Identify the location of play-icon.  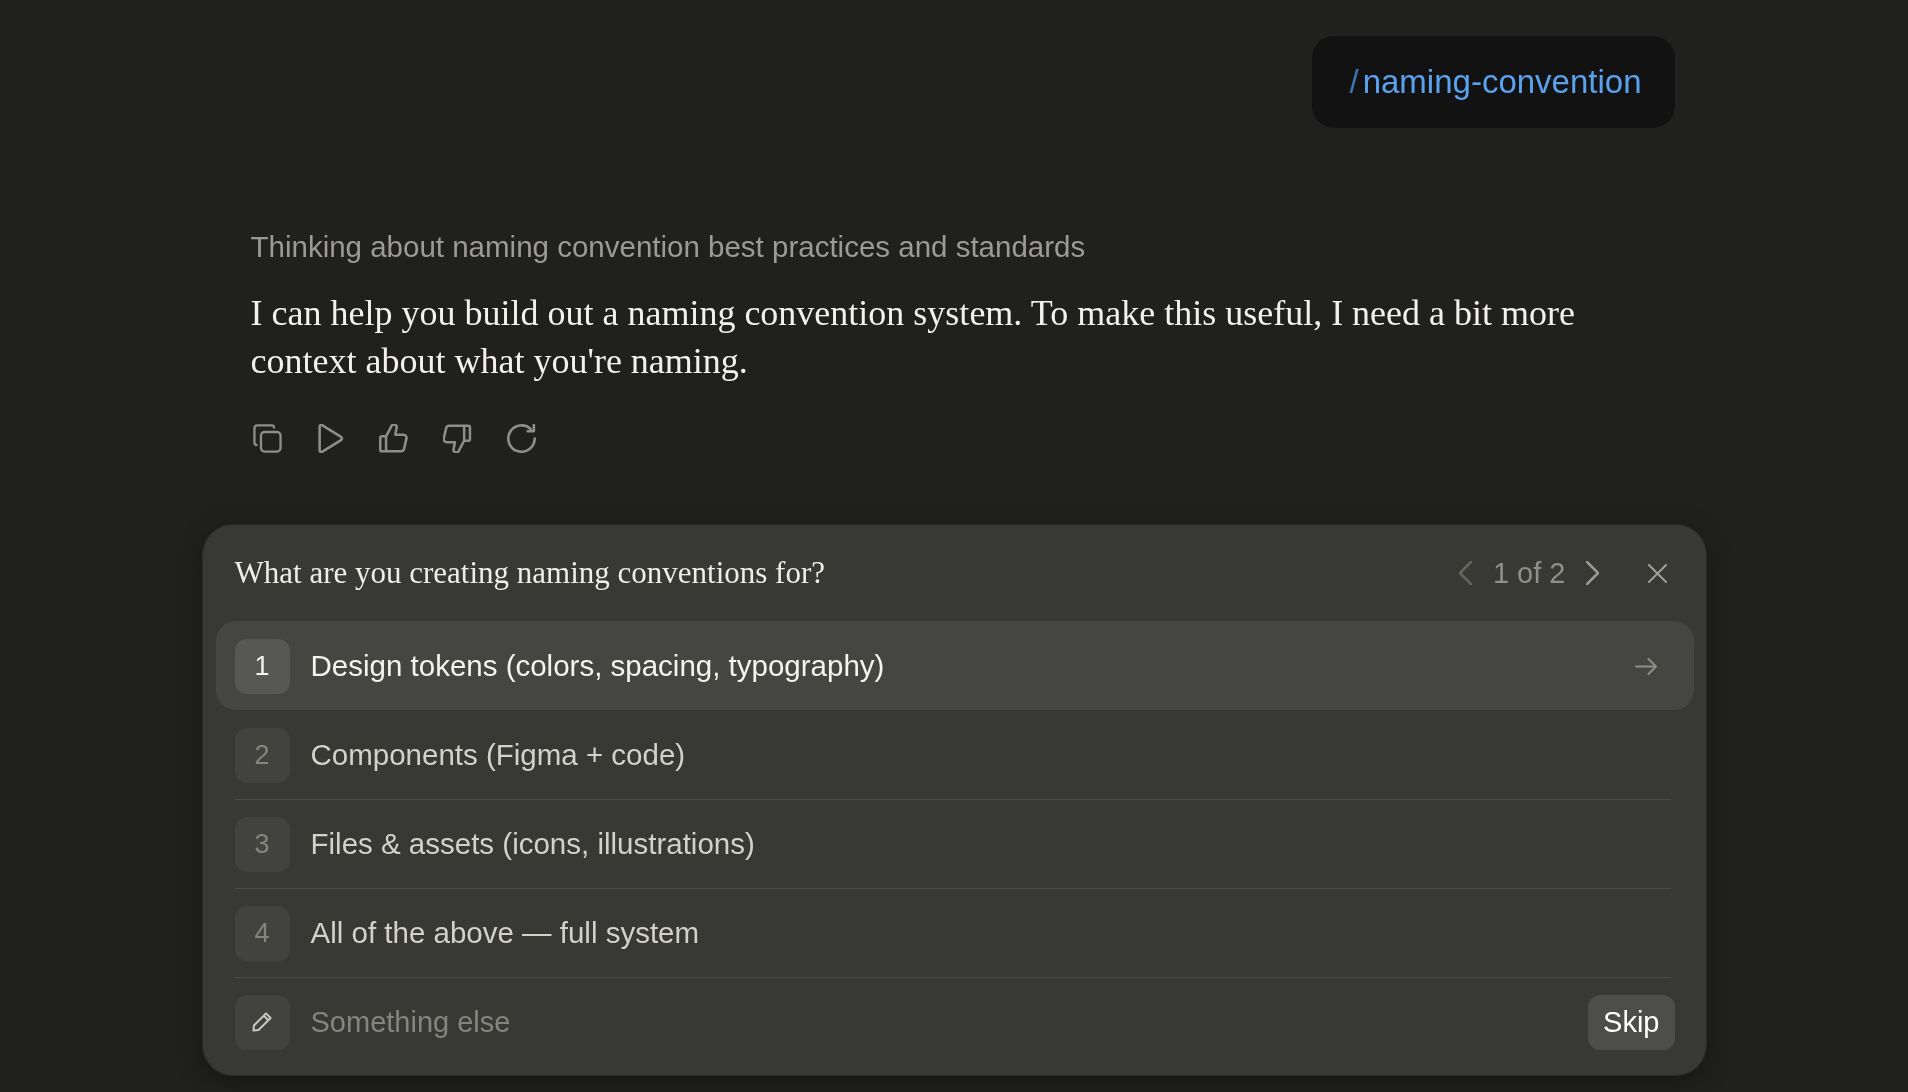
(330, 438).